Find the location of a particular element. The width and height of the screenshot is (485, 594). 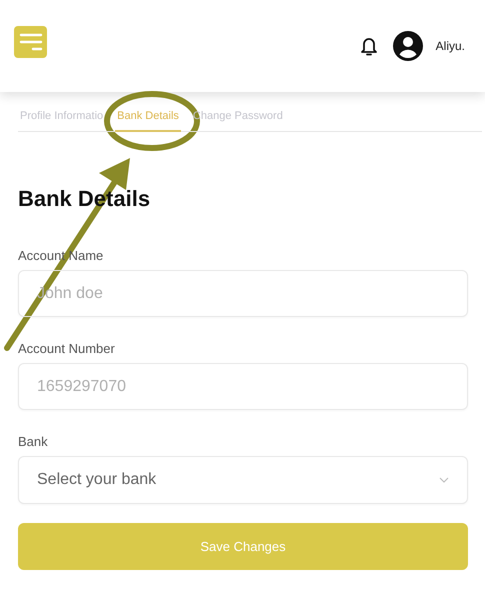

bell-icon is located at coordinates (368, 46).